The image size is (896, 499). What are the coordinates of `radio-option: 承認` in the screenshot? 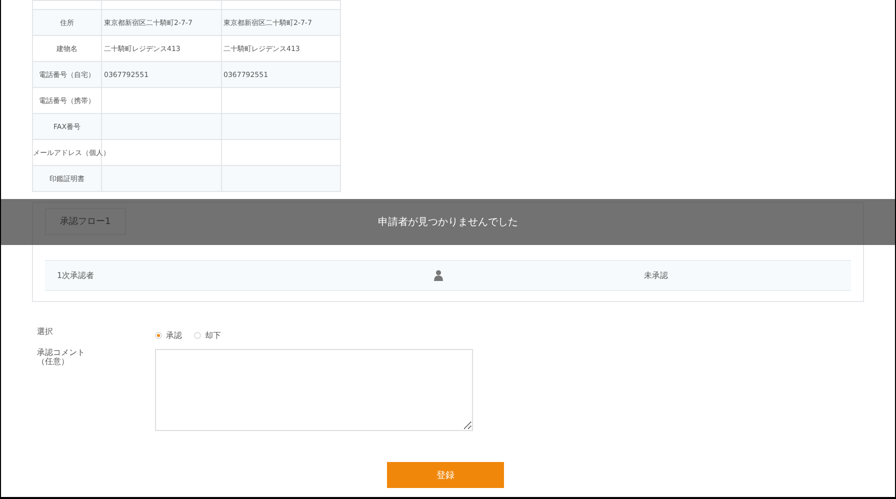 It's located at (168, 335).